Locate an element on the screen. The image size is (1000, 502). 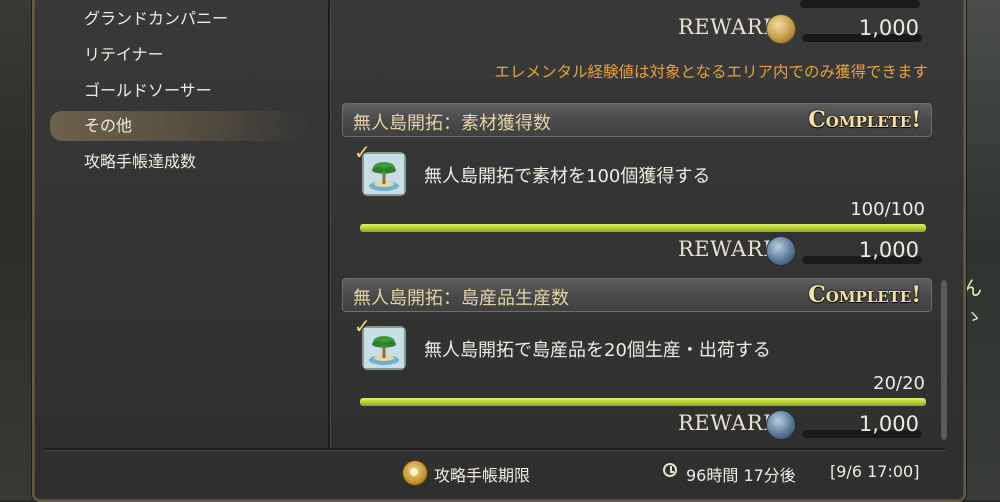
deadline-label: 攻略手帳期限 is located at coordinates (482, 475).